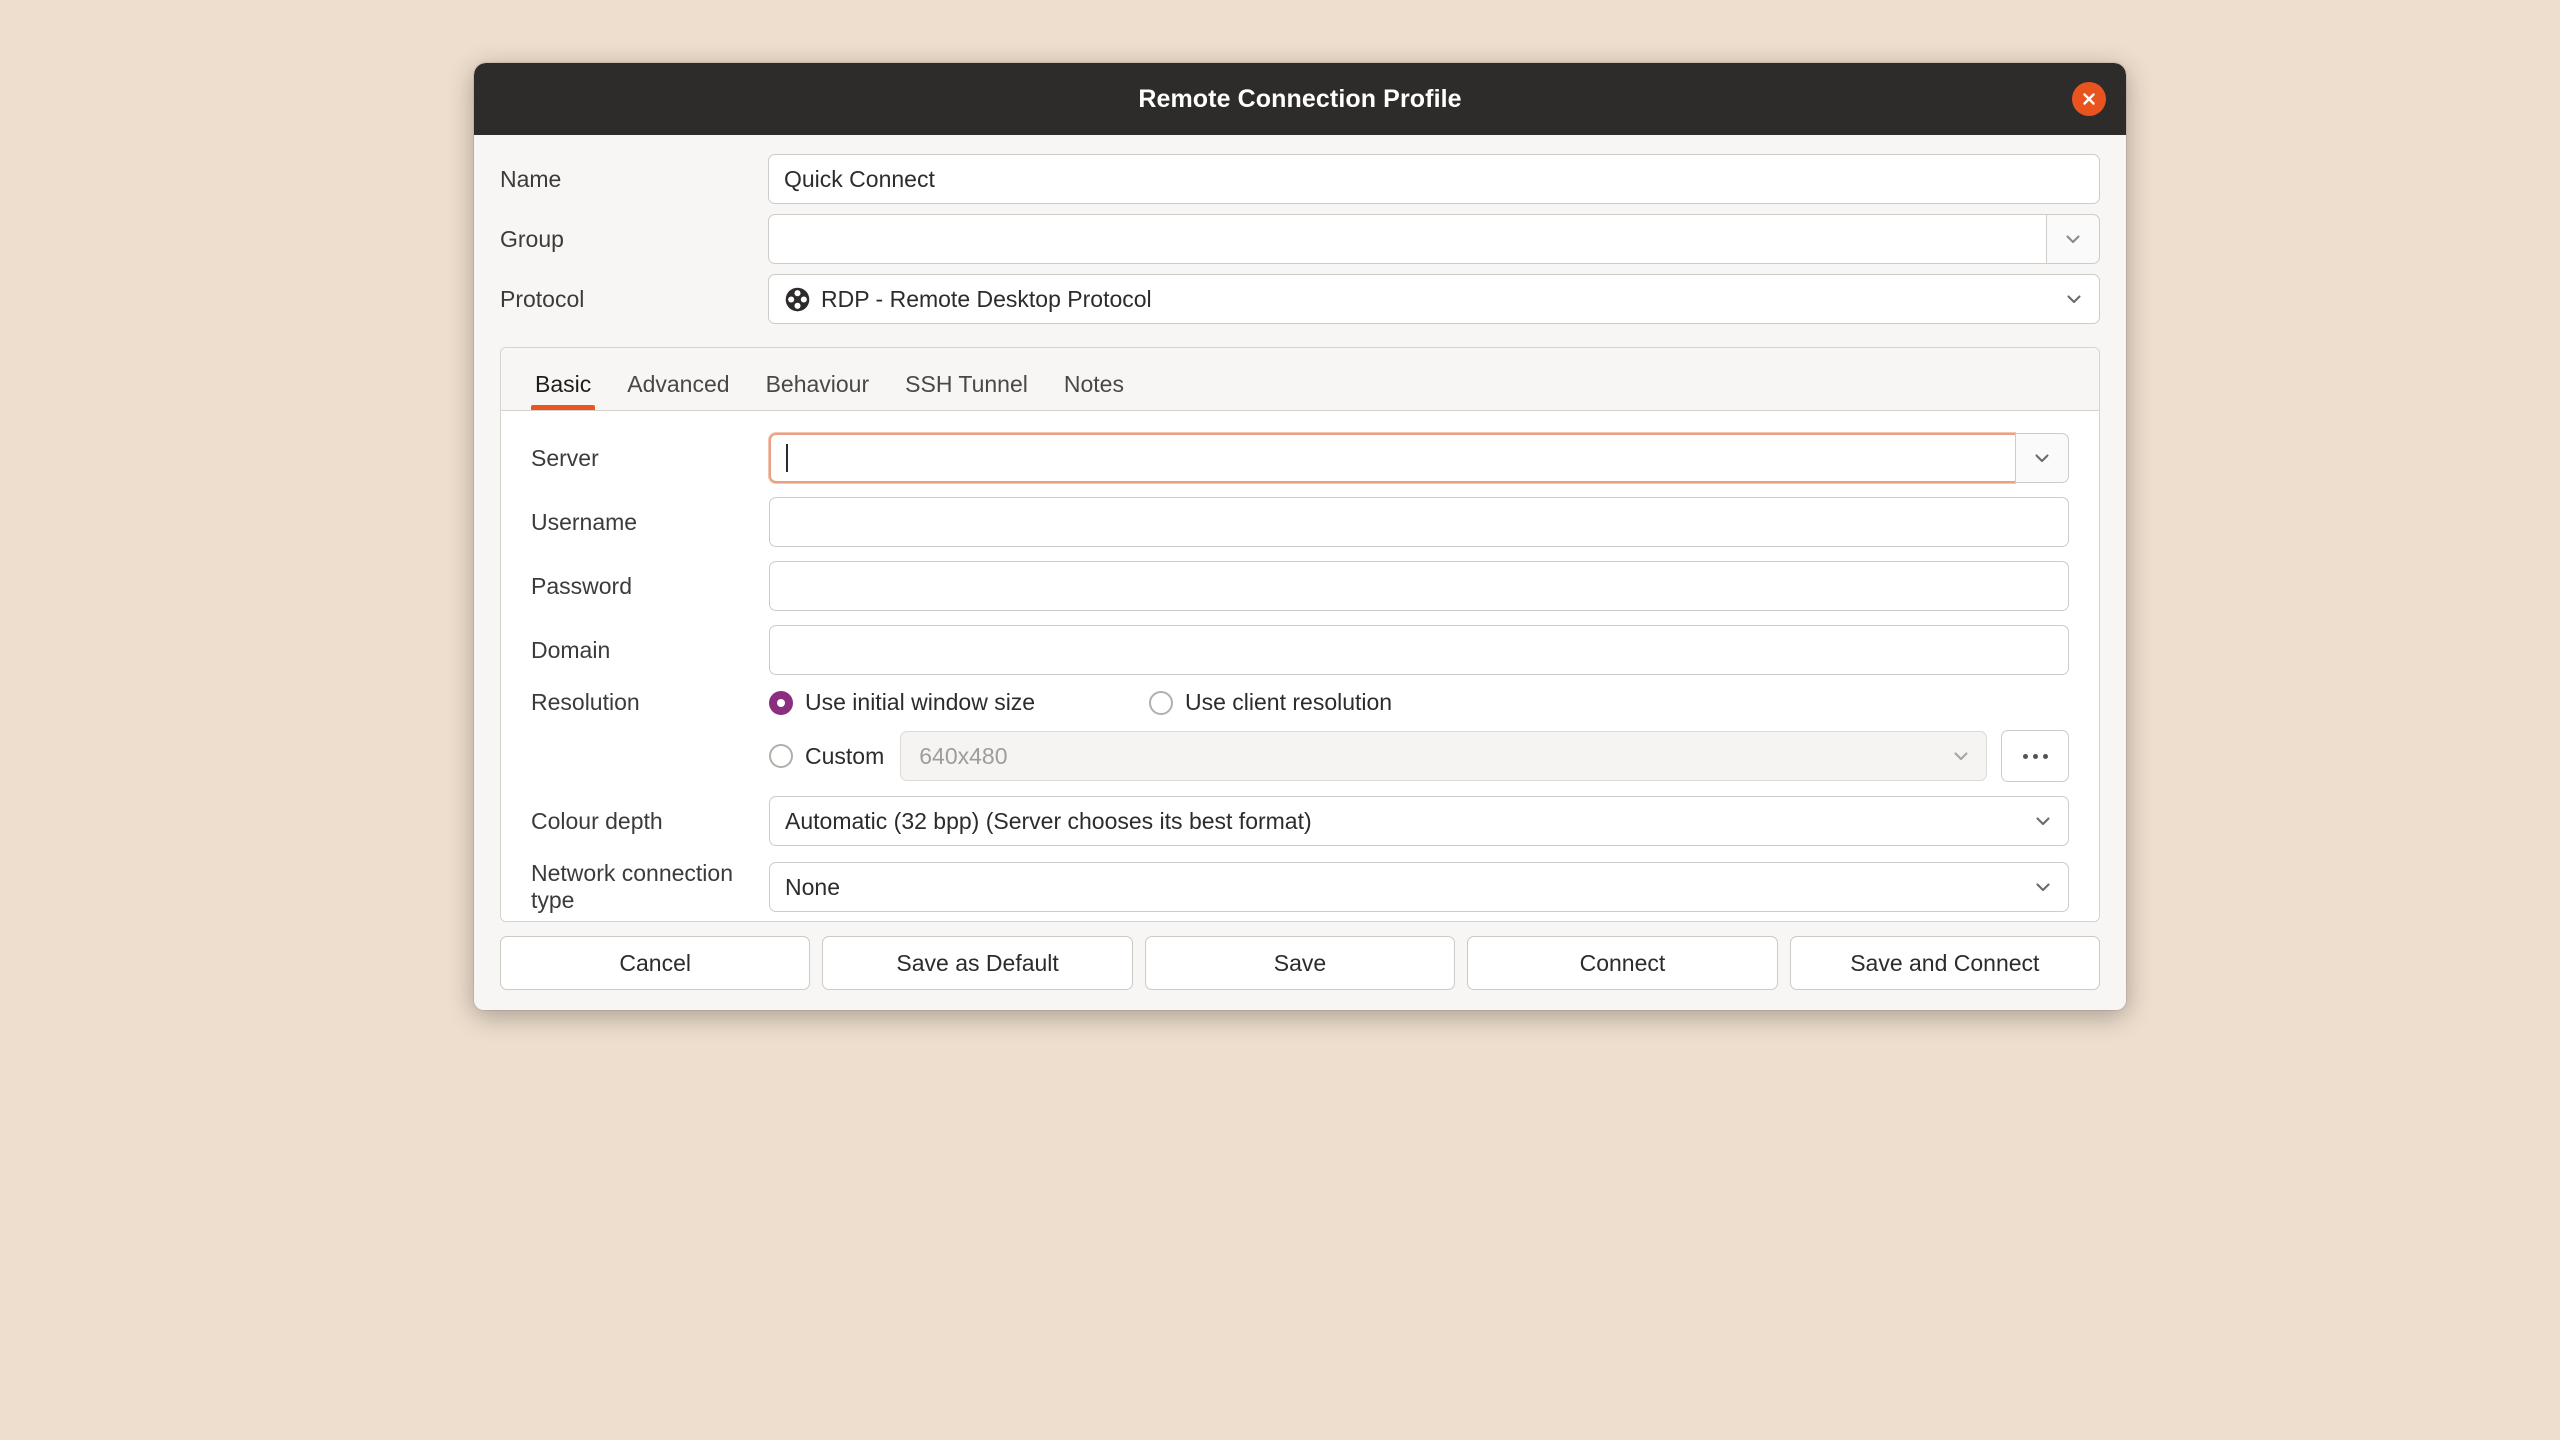 The width and height of the screenshot is (2560, 1440). What do you see at coordinates (1300, 963) in the screenshot?
I see `save-button: Save` at bounding box center [1300, 963].